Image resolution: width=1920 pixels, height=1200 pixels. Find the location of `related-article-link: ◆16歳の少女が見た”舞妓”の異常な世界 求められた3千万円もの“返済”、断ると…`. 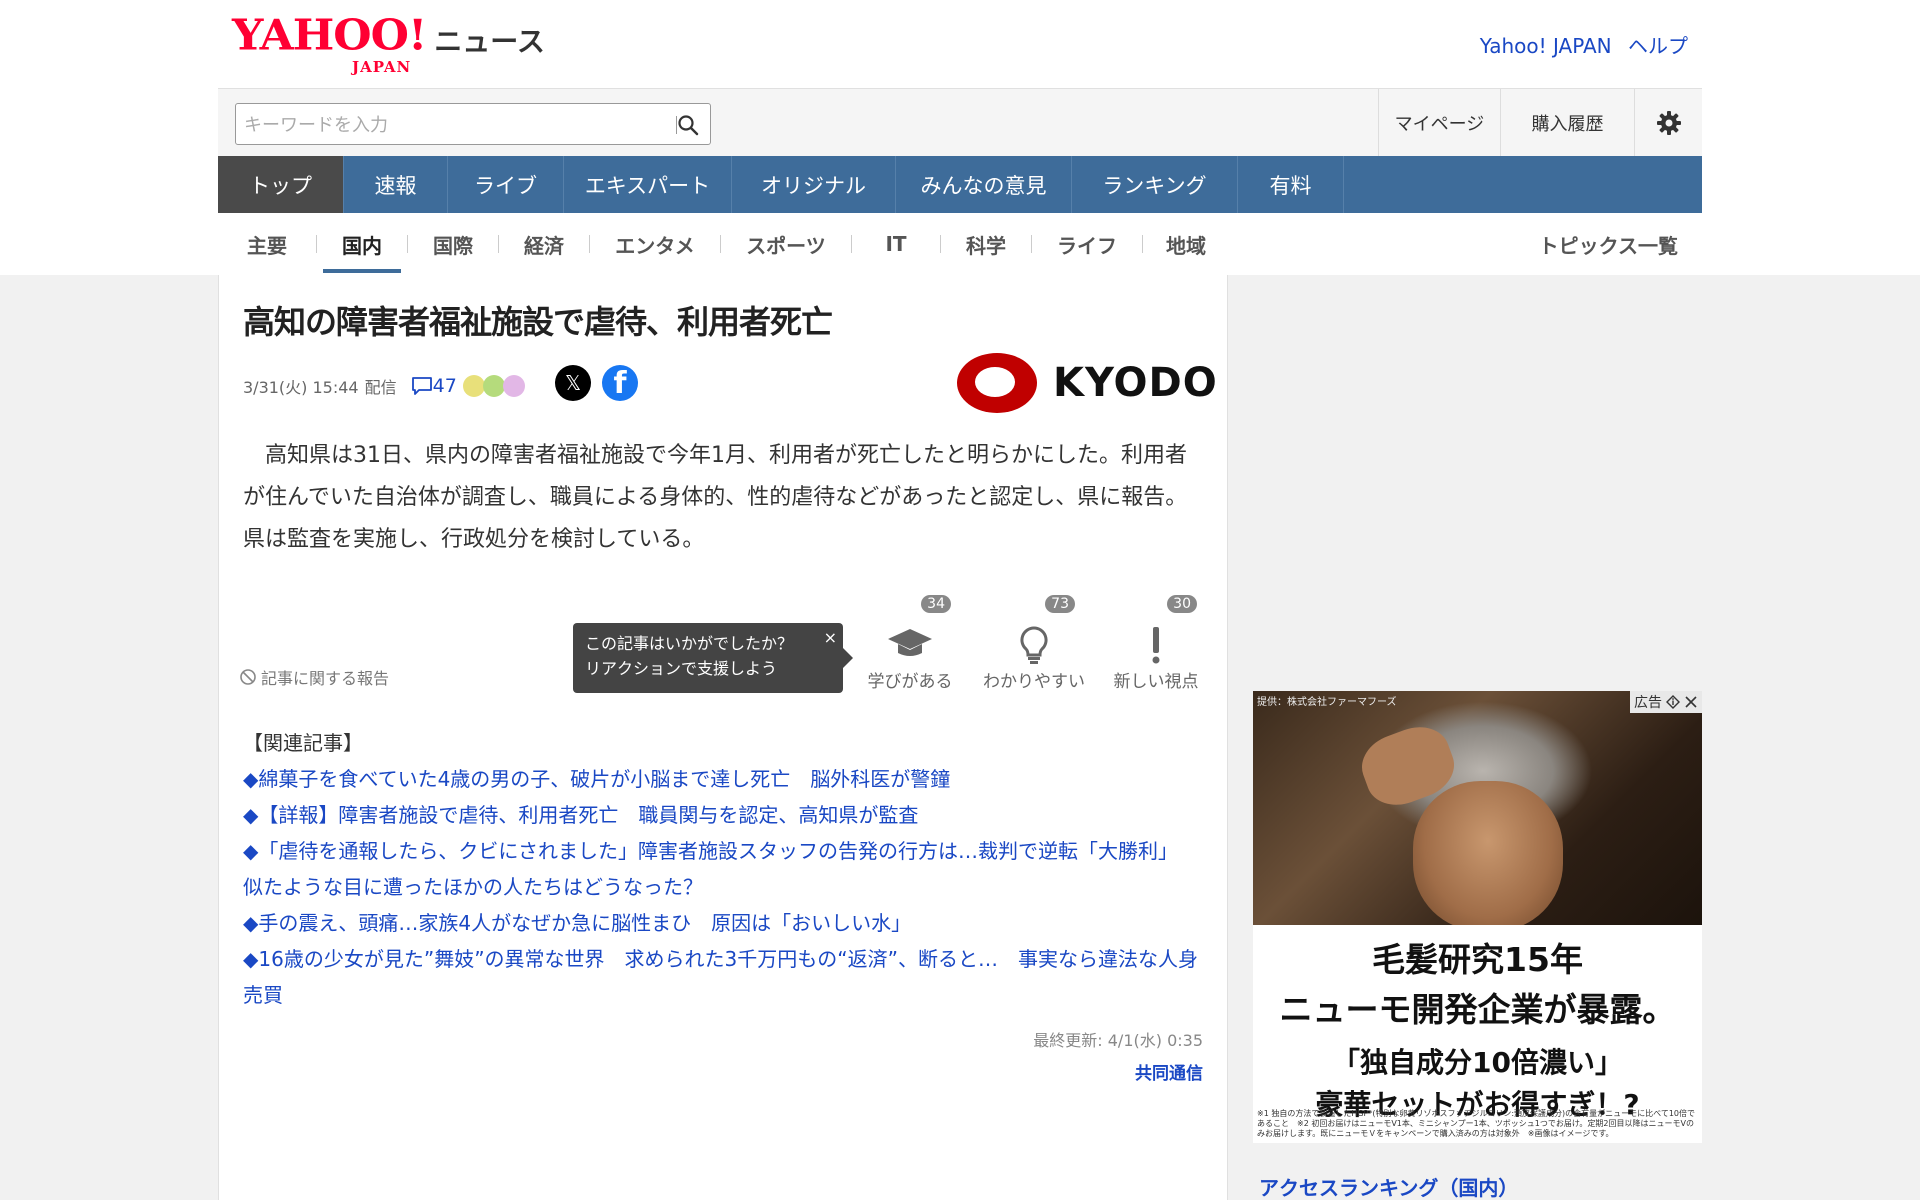

related-article-link: ◆16歳の少女が見た”舞妓”の異常な世界 求められた3千万円もの“返済”、断ると… is located at coordinates (723, 977).